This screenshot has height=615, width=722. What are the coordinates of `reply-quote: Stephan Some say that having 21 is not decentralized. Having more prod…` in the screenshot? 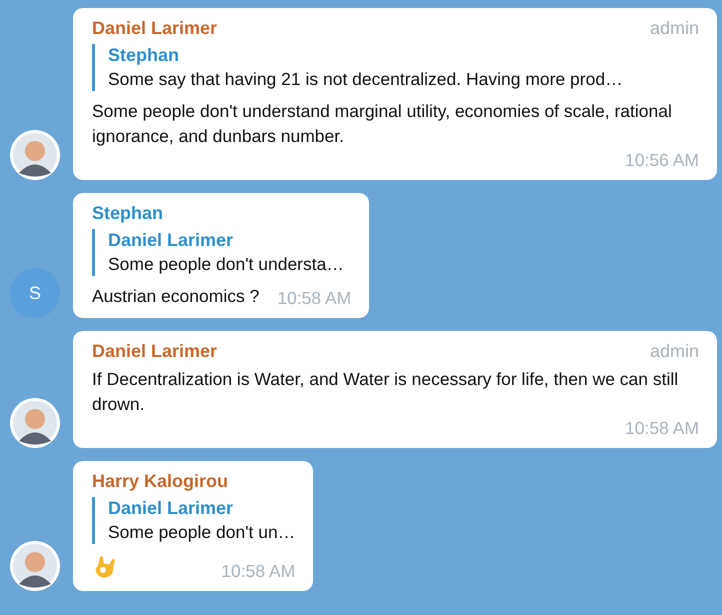 It's located at (395, 67).